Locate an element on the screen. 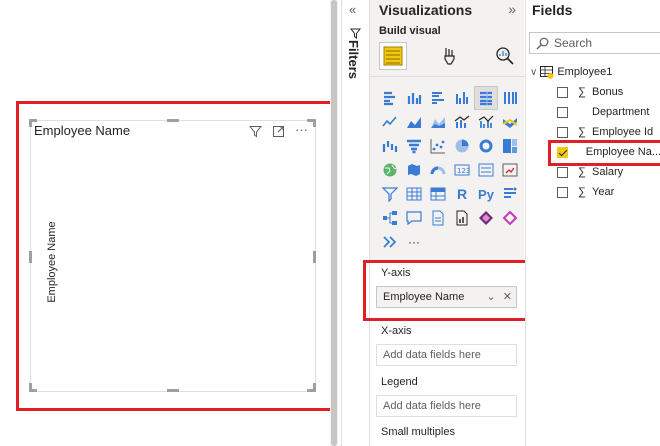 This screenshot has width=660, height=446. line-and-stacked-column-icon is located at coordinates (462, 122).